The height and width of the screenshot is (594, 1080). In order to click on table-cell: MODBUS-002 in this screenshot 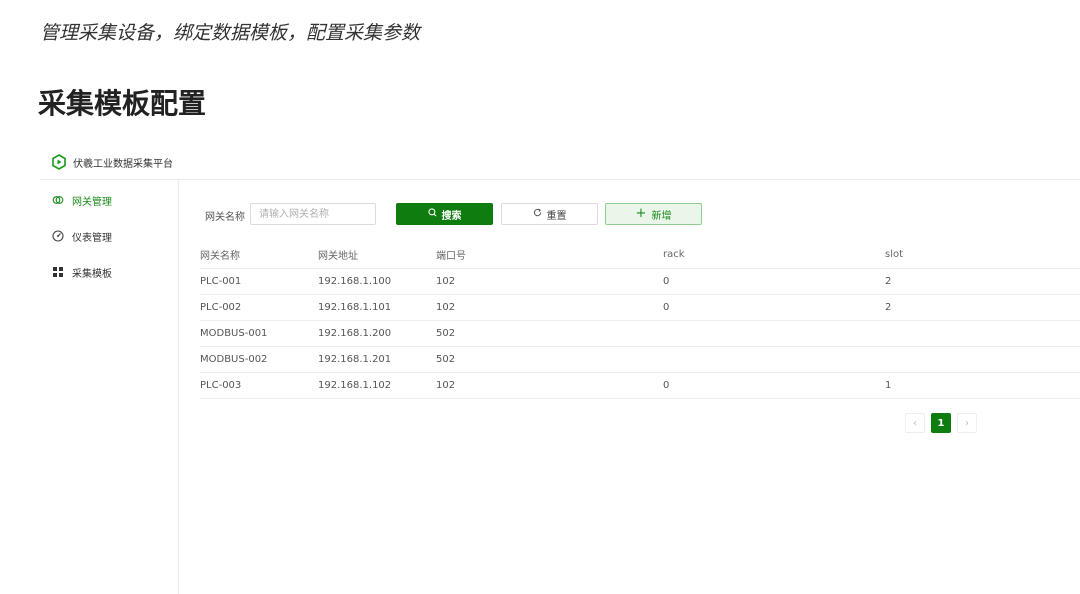, I will do `click(259, 359)`.